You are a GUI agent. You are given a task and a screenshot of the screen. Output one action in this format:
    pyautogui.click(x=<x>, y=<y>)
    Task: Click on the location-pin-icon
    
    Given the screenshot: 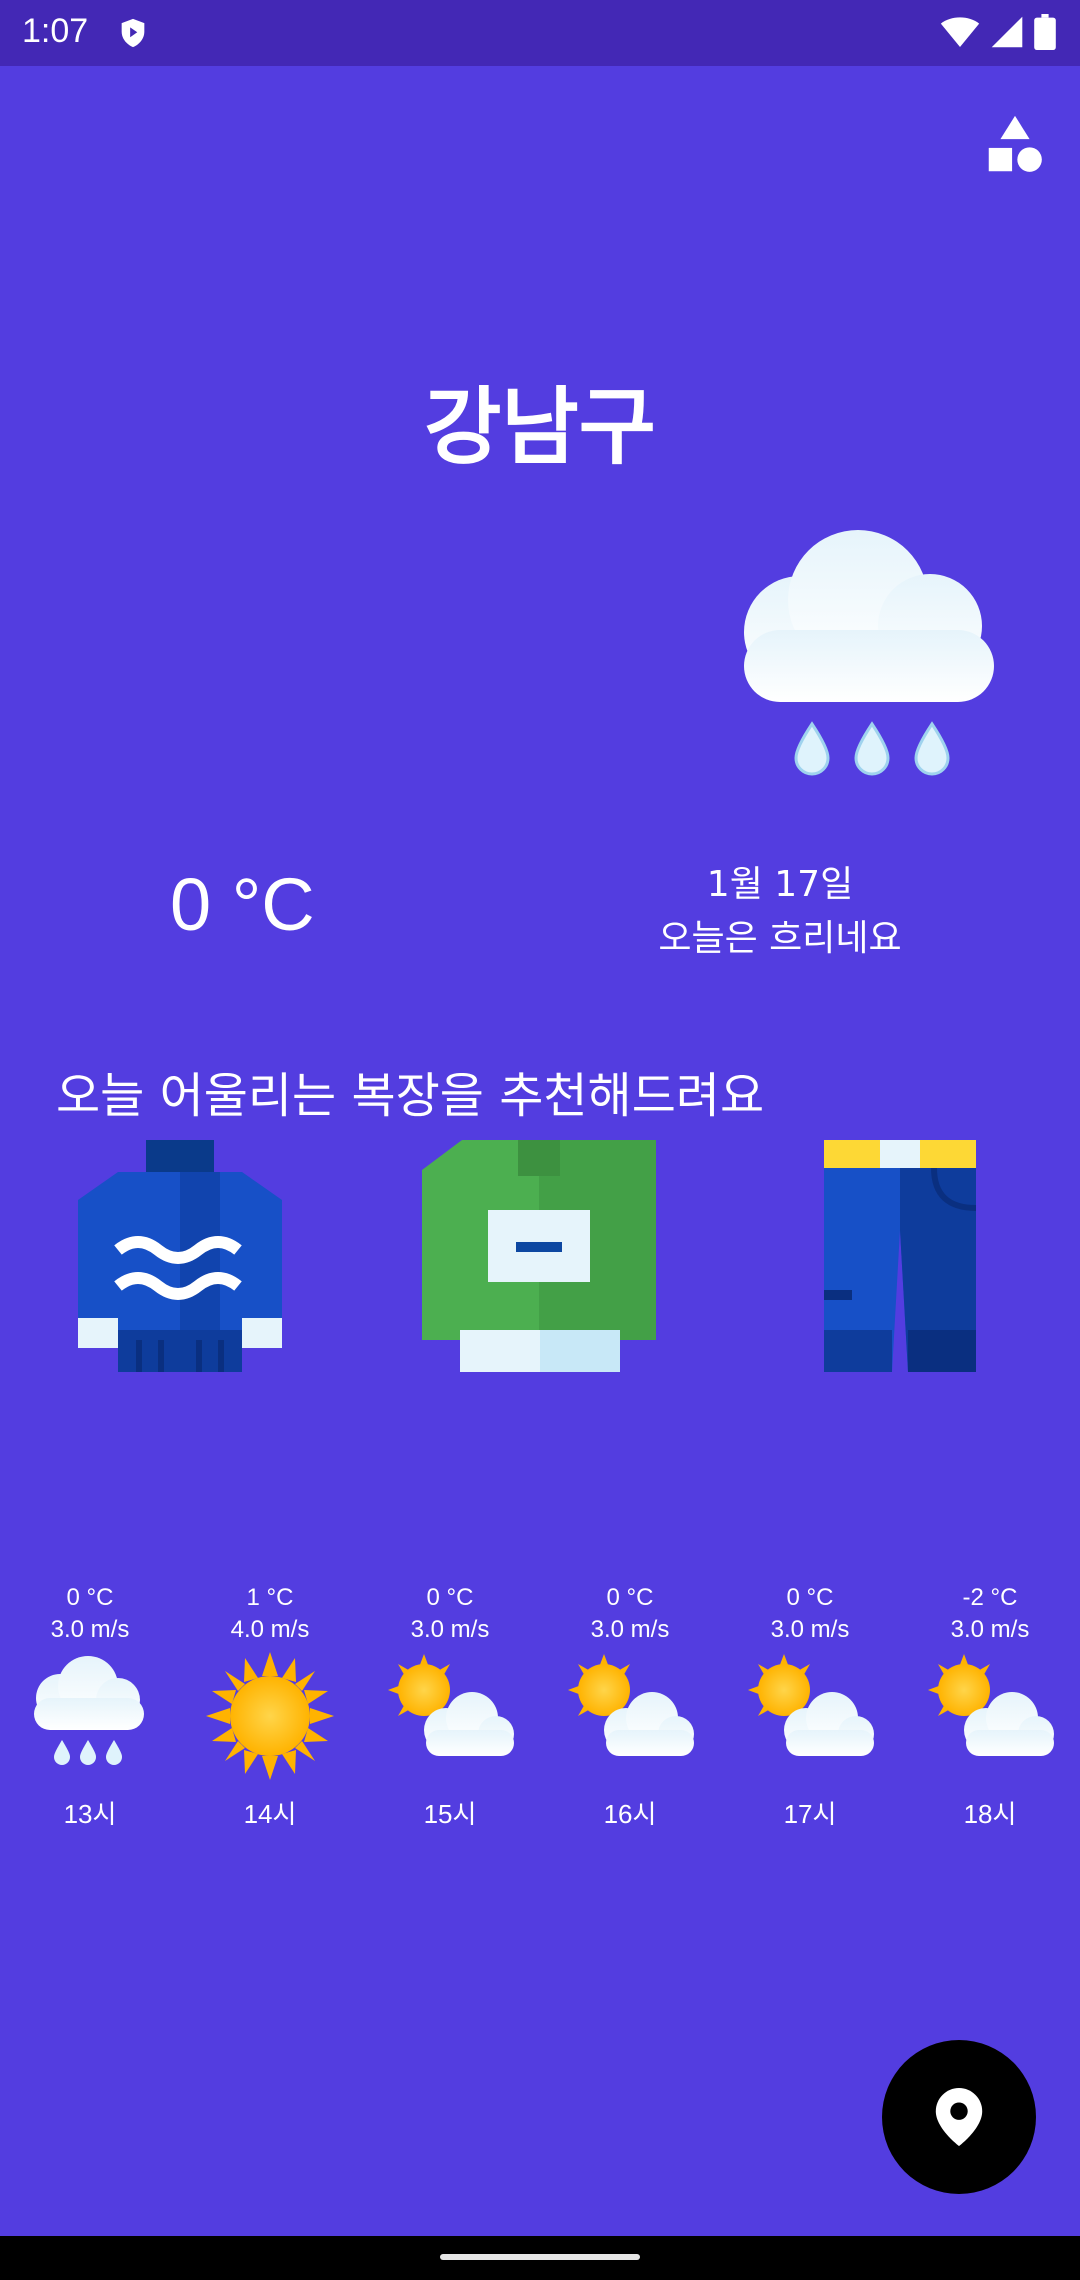 What is the action you would take?
    pyautogui.click(x=959, y=2117)
    